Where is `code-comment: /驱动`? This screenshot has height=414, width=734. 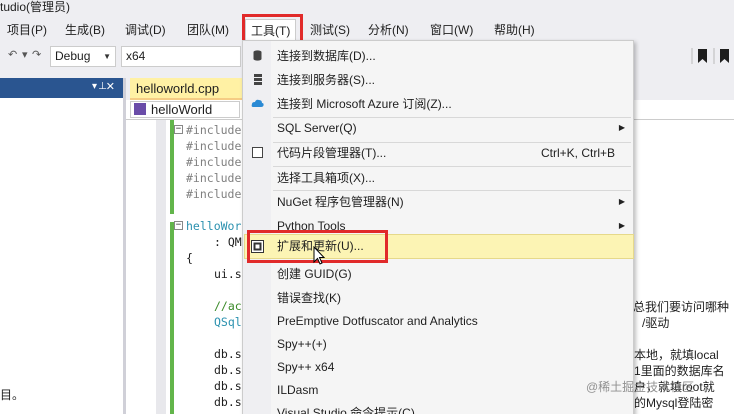
code-comment: /驱动 is located at coordinates (656, 323).